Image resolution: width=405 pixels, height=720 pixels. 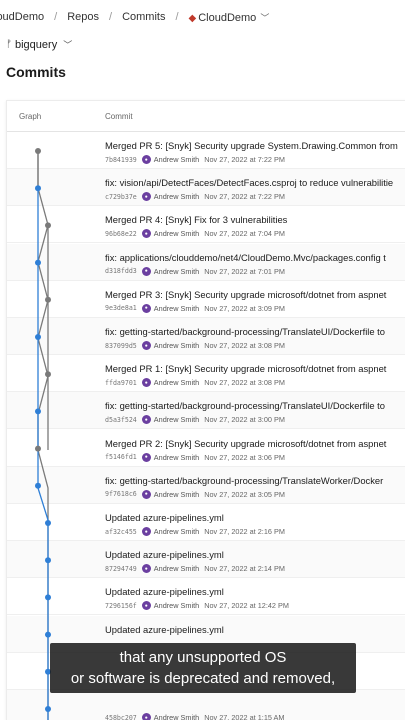 What do you see at coordinates (121, 160) in the screenshot?
I see `commit-hash: 7b841939` at bounding box center [121, 160].